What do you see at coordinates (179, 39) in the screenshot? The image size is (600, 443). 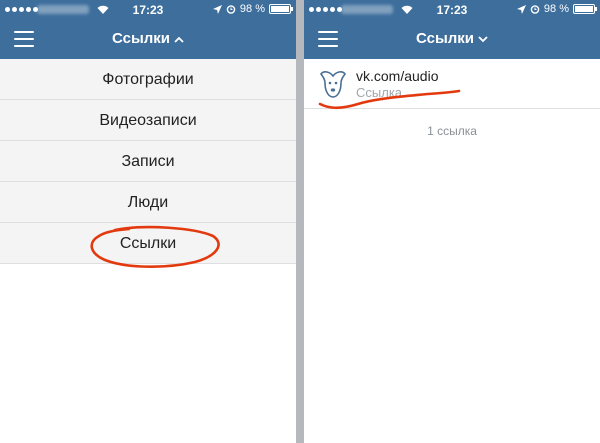 I see `chevron-up-icon` at bounding box center [179, 39].